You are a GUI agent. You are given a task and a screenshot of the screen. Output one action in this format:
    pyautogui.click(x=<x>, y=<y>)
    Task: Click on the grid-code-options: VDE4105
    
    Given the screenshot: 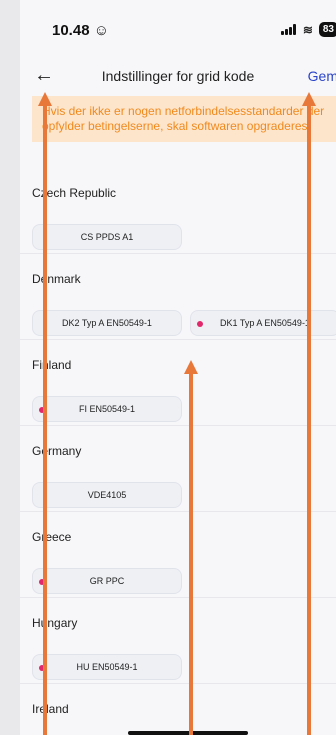 What is the action you would take?
    pyautogui.click(x=107, y=495)
    